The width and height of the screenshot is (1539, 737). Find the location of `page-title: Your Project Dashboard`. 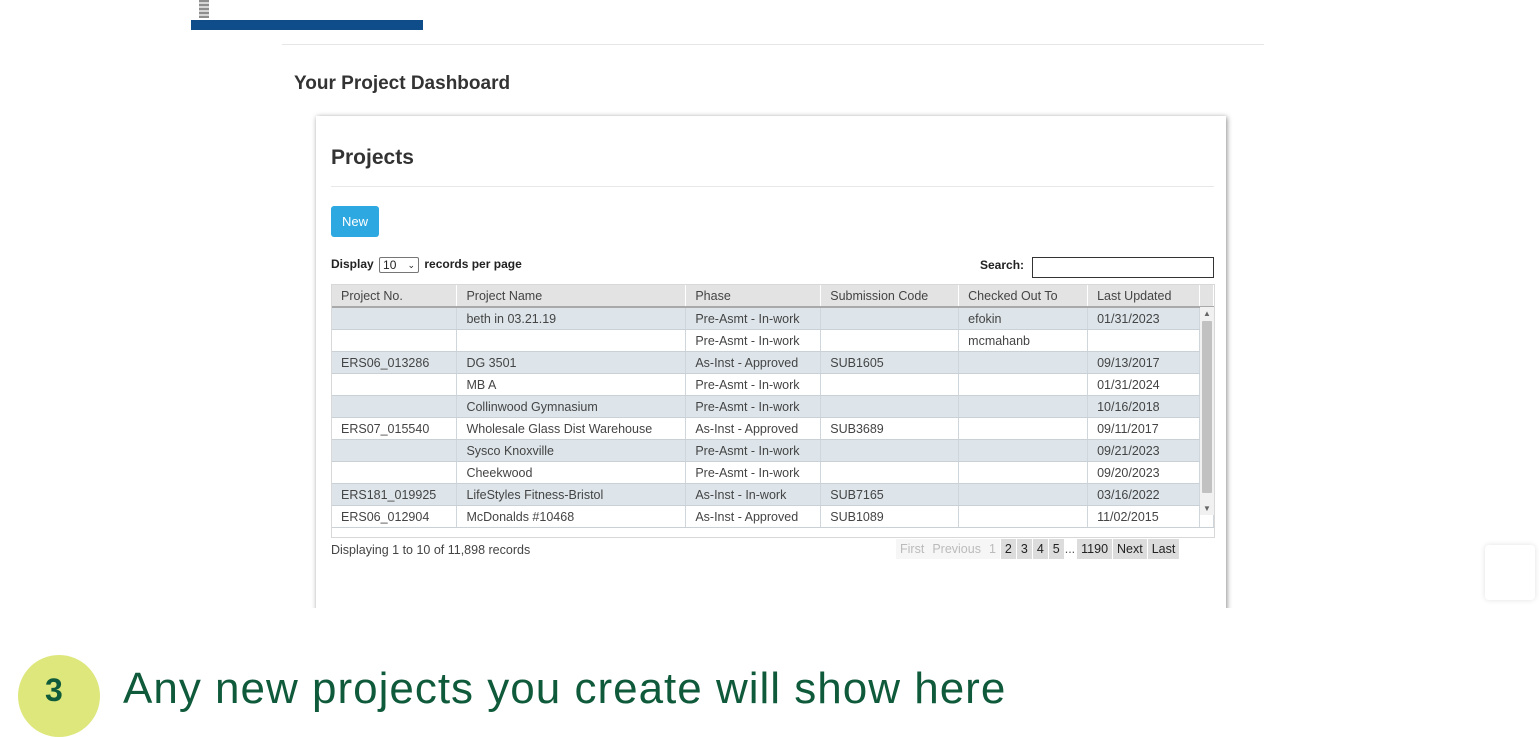

page-title: Your Project Dashboard is located at coordinates (402, 83).